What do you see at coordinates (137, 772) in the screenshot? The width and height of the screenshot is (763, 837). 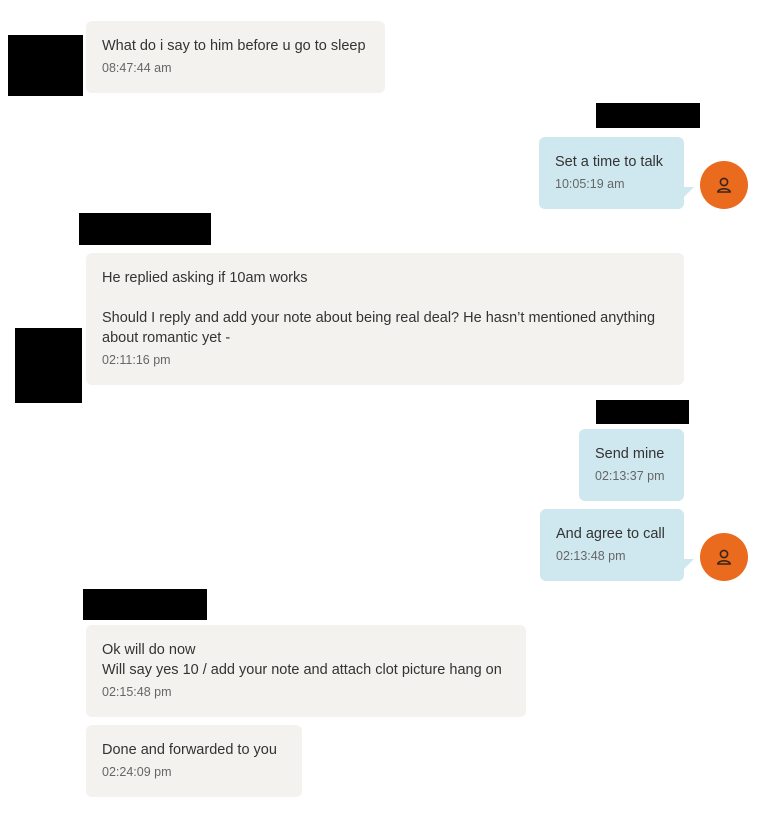 I see `message-timestamp: 02:24:09 pm` at bounding box center [137, 772].